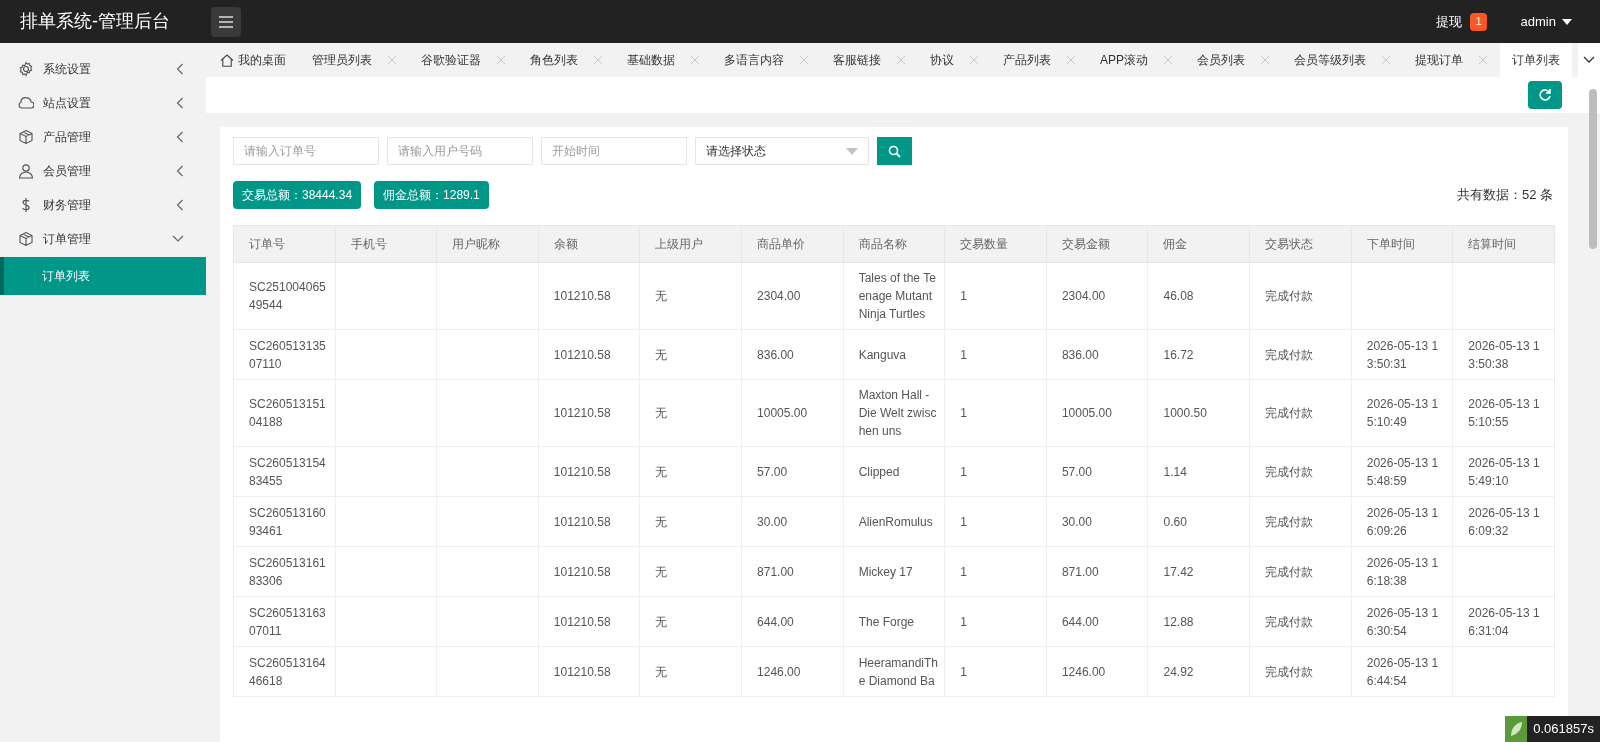 Image resolution: width=1600 pixels, height=742 pixels. I want to click on order-number-field: 请输入订单号, so click(306, 151).